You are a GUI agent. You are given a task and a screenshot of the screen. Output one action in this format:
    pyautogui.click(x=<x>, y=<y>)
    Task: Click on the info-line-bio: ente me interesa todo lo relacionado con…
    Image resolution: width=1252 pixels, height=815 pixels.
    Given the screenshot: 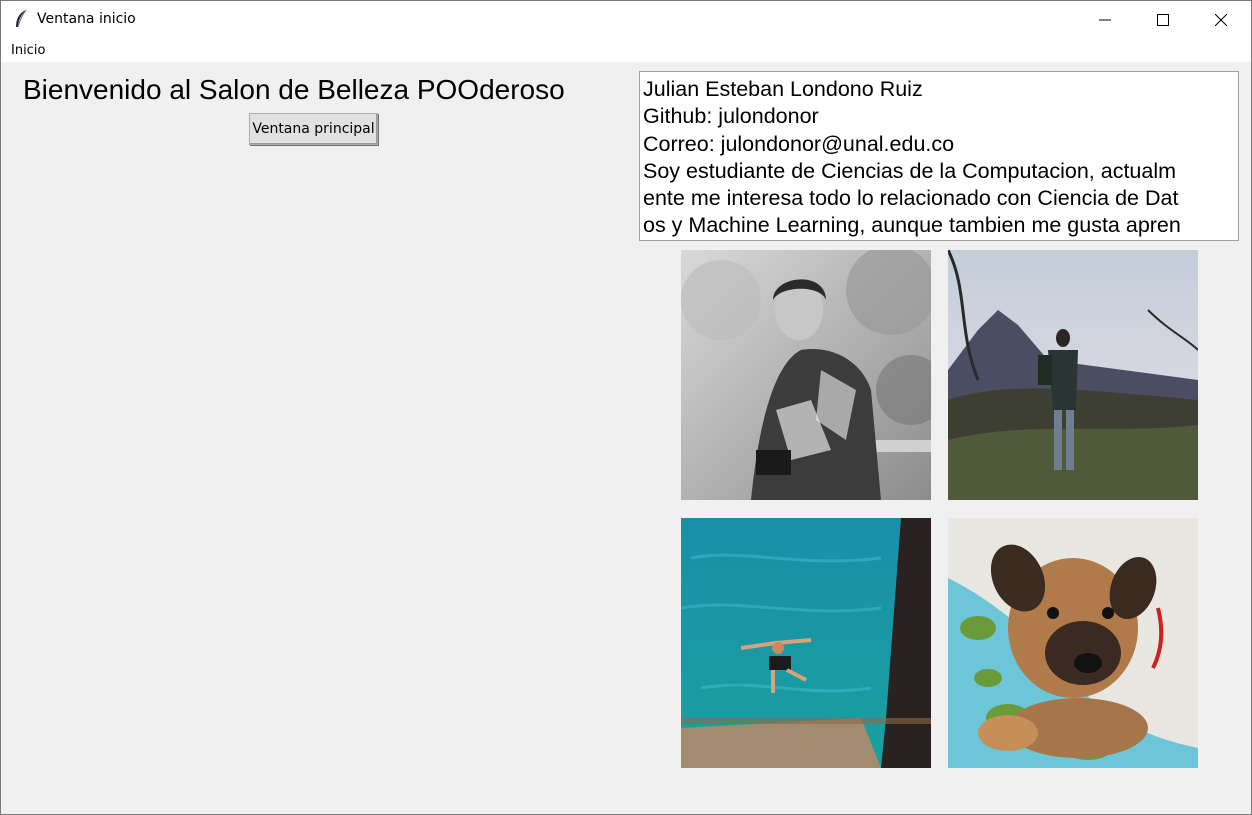 What is the action you would take?
    pyautogui.click(x=911, y=198)
    